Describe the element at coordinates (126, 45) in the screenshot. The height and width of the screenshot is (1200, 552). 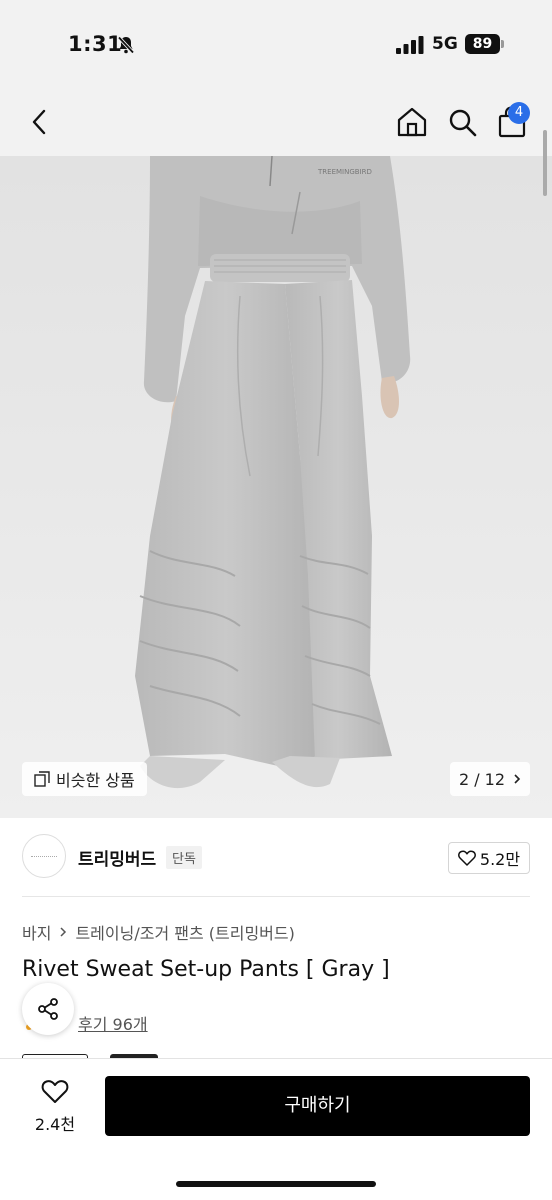
I see `bell-slash-icon` at that location.